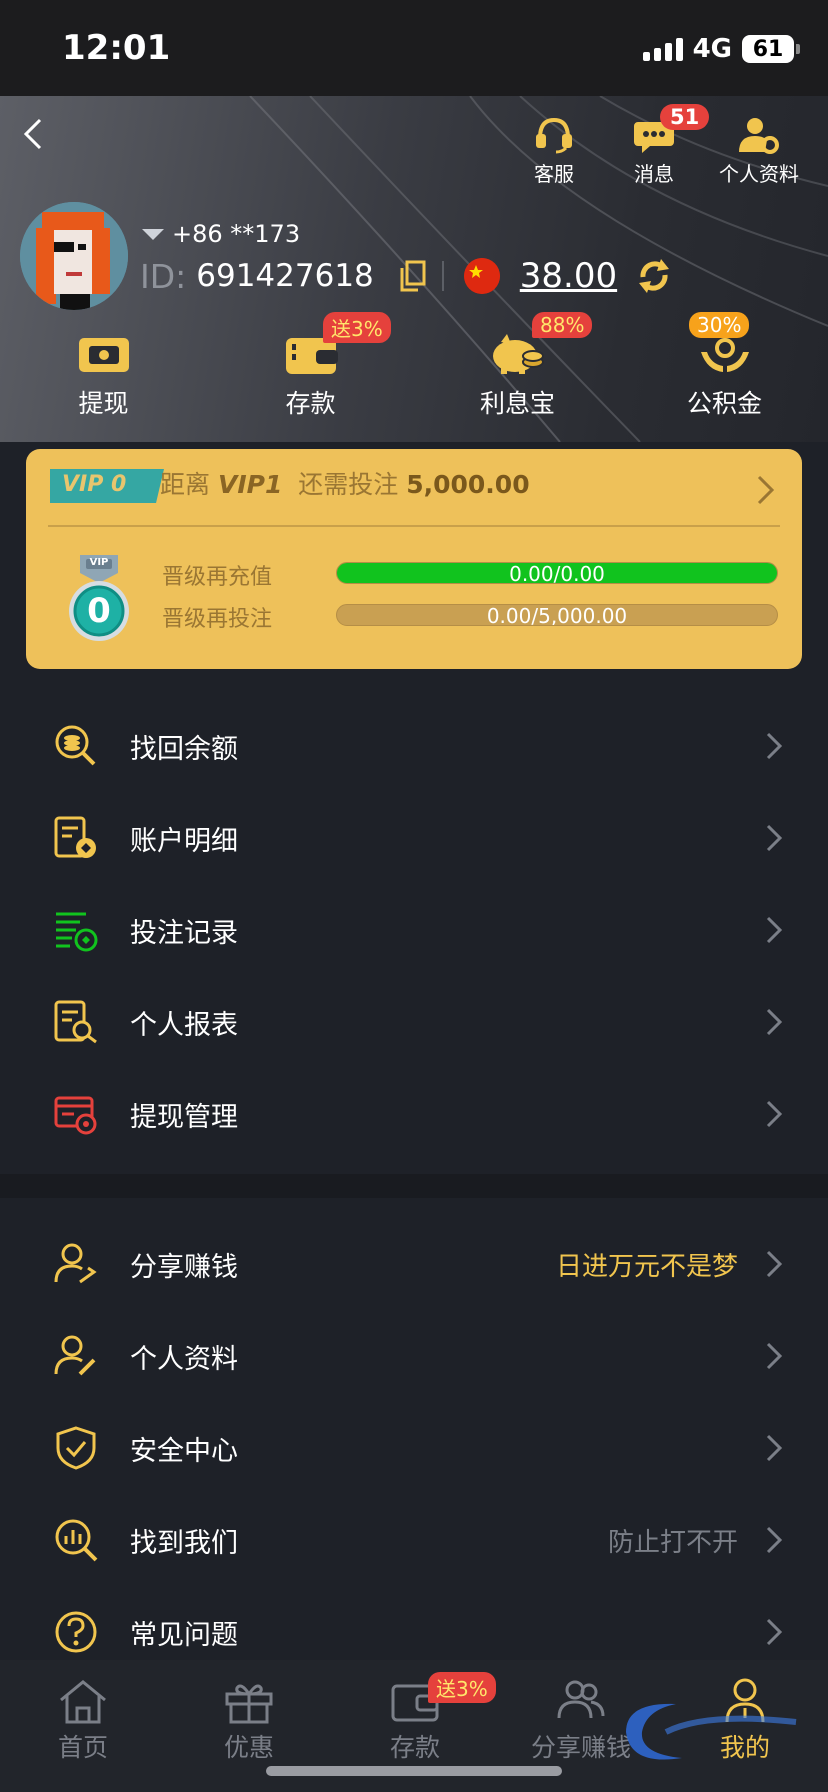  I want to click on tab-promotions: 优惠, so click(249, 1721).